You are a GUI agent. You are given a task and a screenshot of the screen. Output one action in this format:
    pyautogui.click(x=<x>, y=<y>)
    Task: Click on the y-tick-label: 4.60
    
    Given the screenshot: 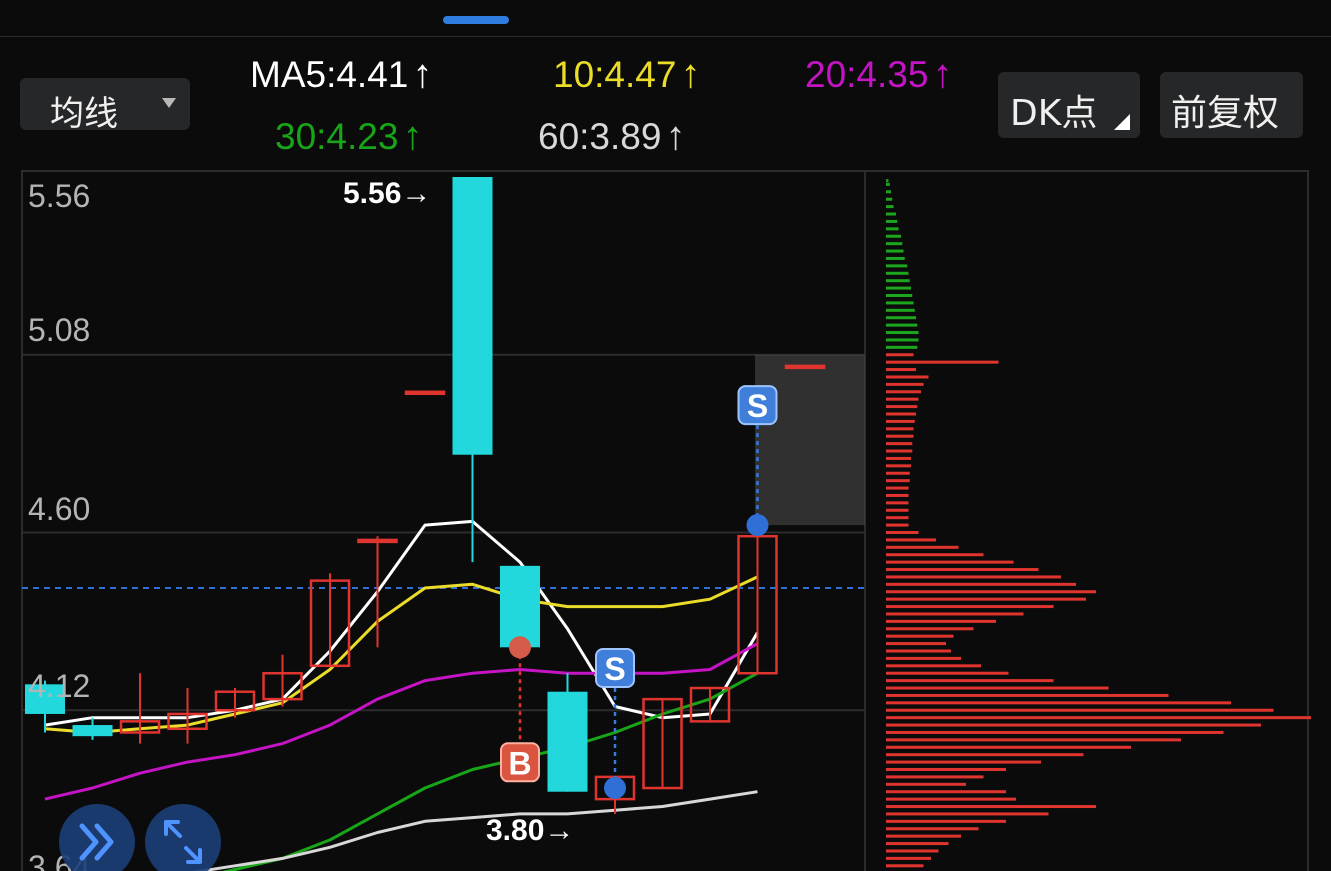 What is the action you would take?
    pyautogui.click(x=59, y=509)
    